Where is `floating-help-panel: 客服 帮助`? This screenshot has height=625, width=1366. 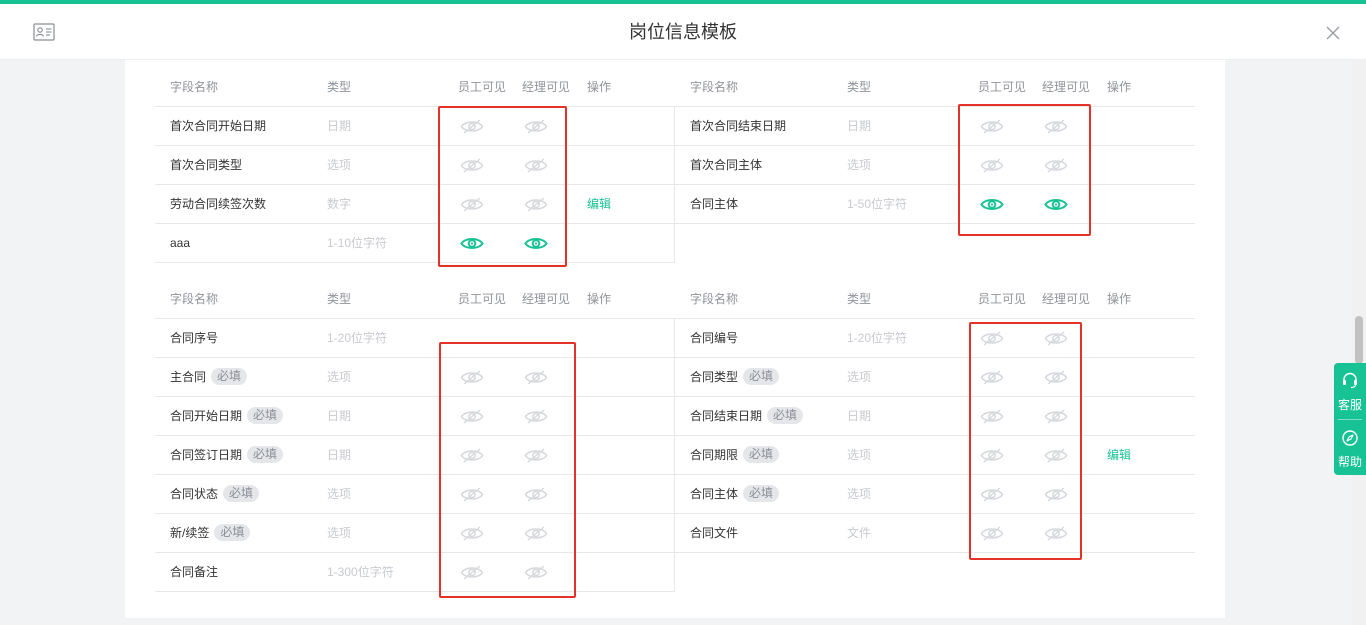
floating-help-panel: 客服 帮助 is located at coordinates (1350, 419).